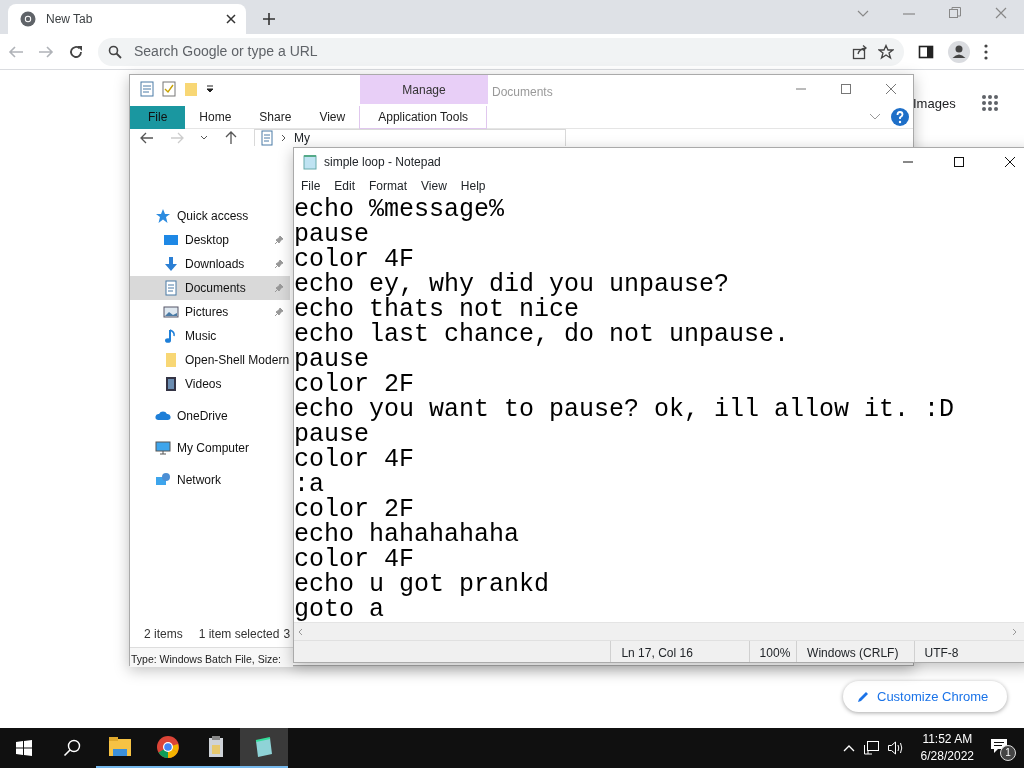  Describe the element at coordinates (210, 480) in the screenshot. I see `nav-item: Network` at that location.